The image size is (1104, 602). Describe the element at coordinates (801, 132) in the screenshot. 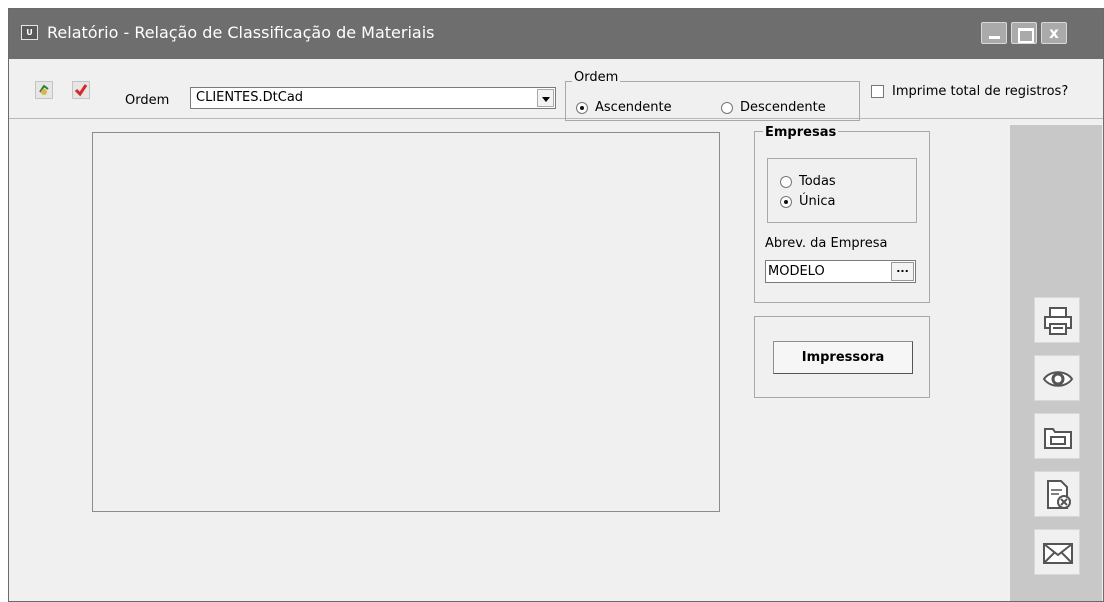

I see `empresas-legend: Empresas` at that location.